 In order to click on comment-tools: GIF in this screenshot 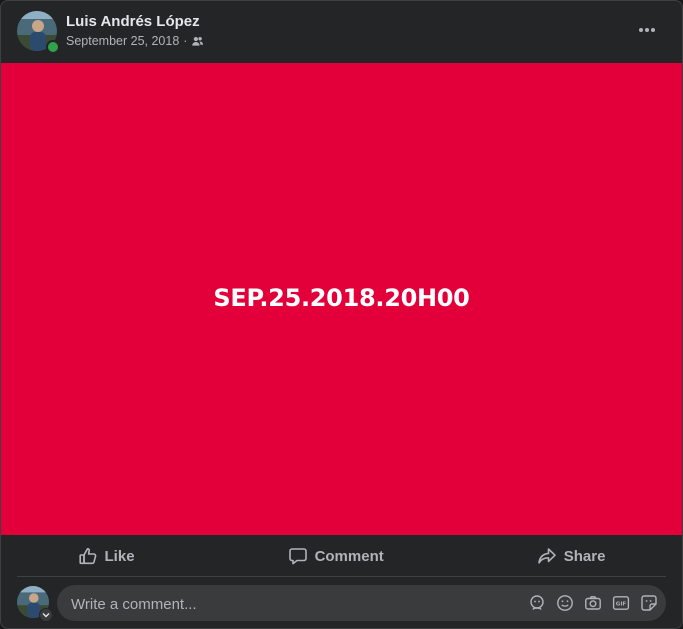, I will do `click(592, 603)`.